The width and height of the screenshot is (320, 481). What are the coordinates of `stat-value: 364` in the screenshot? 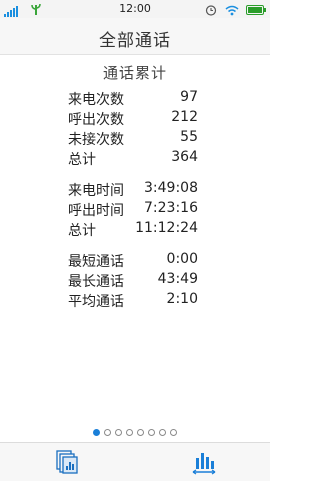 It's located at (184, 157).